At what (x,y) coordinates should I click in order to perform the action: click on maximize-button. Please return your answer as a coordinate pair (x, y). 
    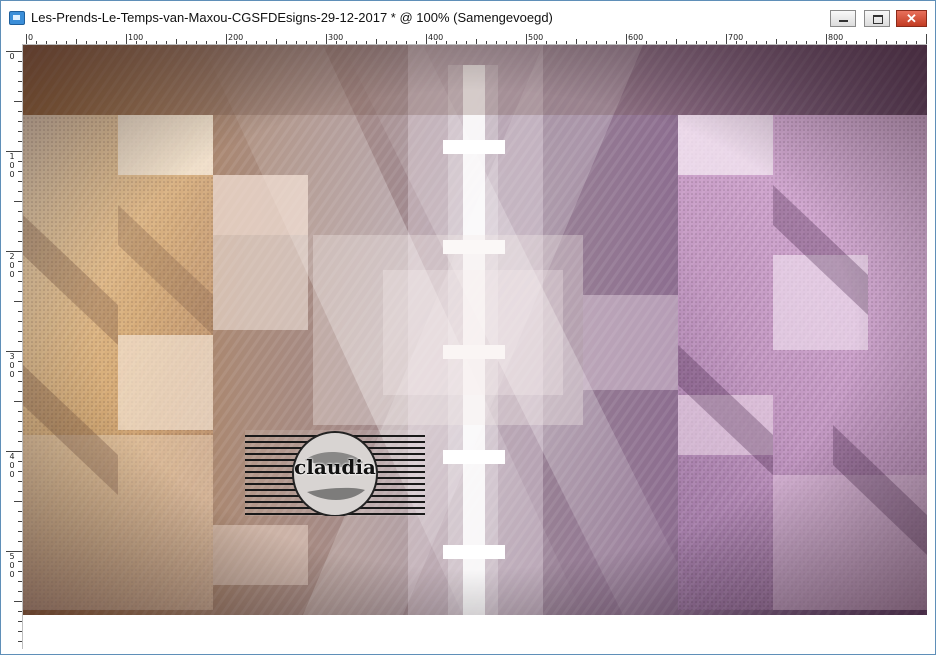
    Looking at the image, I should click on (877, 18).